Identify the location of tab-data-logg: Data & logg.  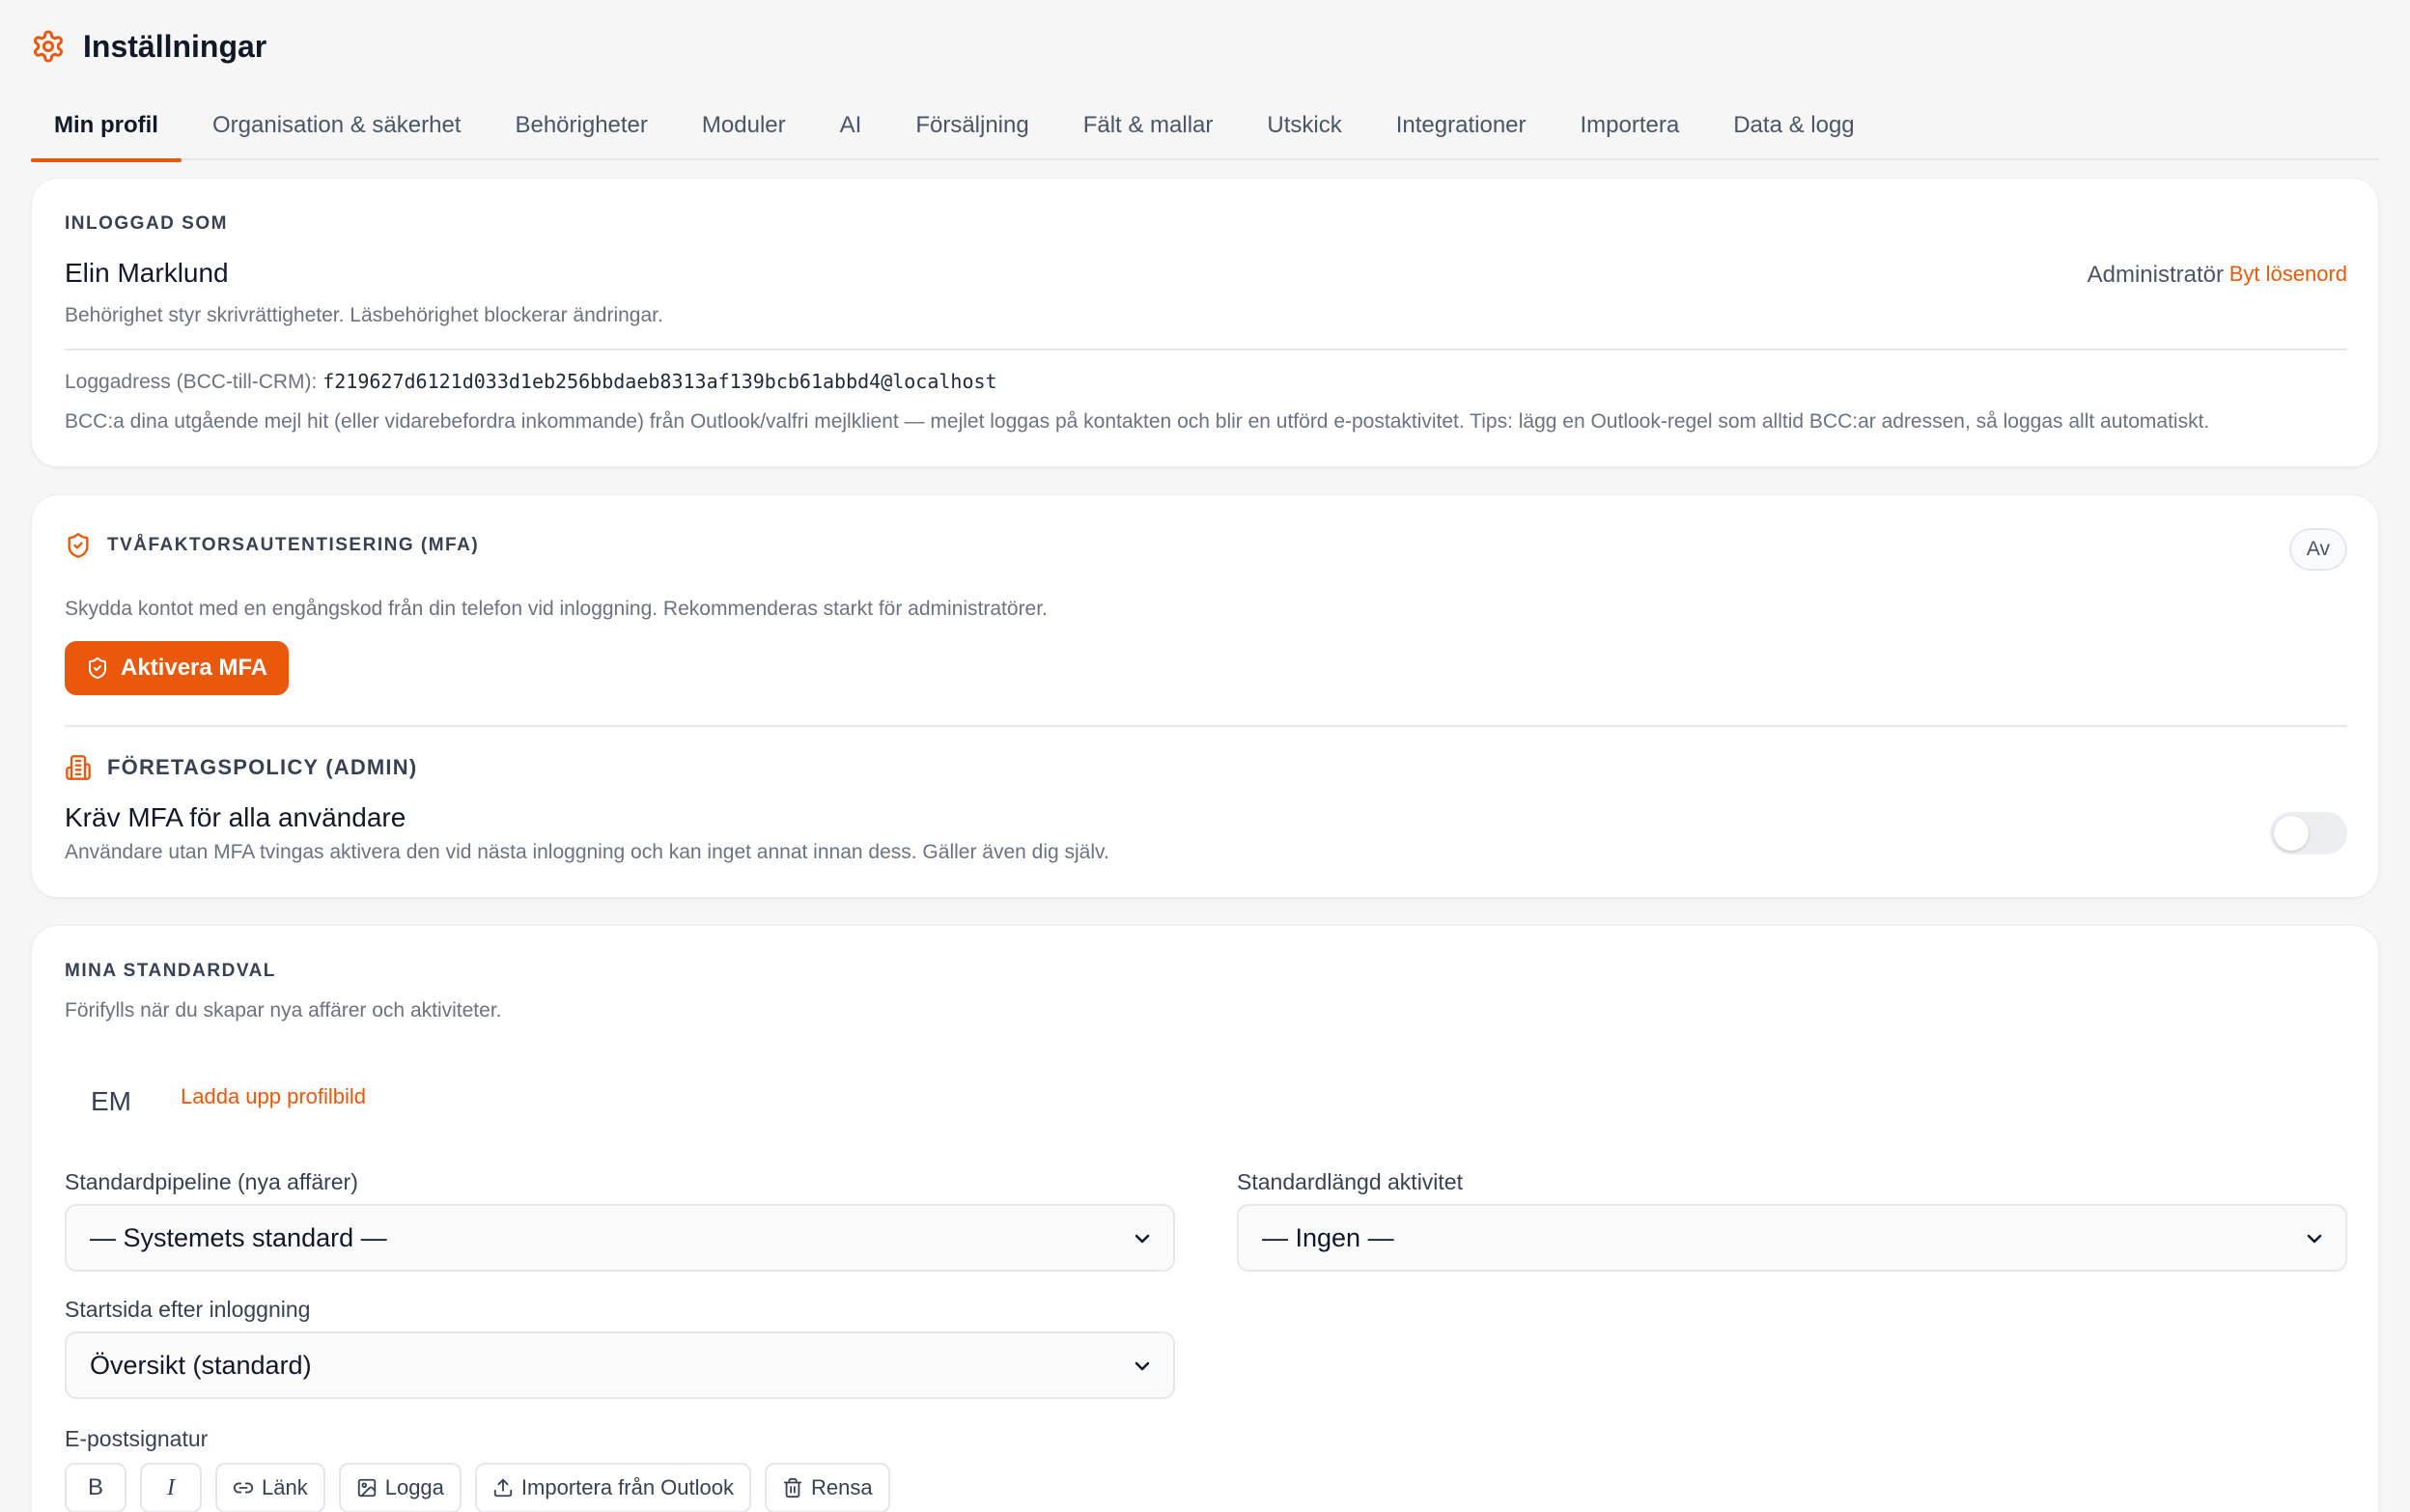
(1794, 130).